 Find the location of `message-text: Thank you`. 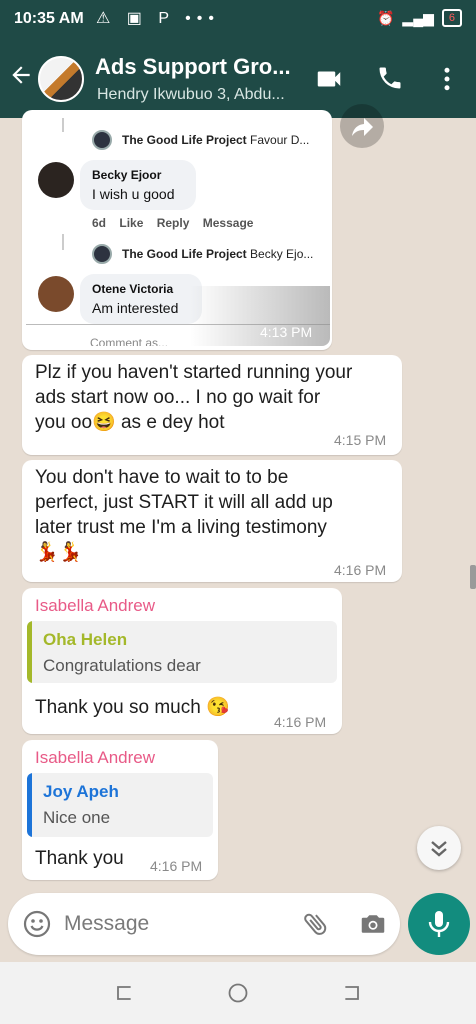

message-text: Thank you is located at coordinates (79, 858).